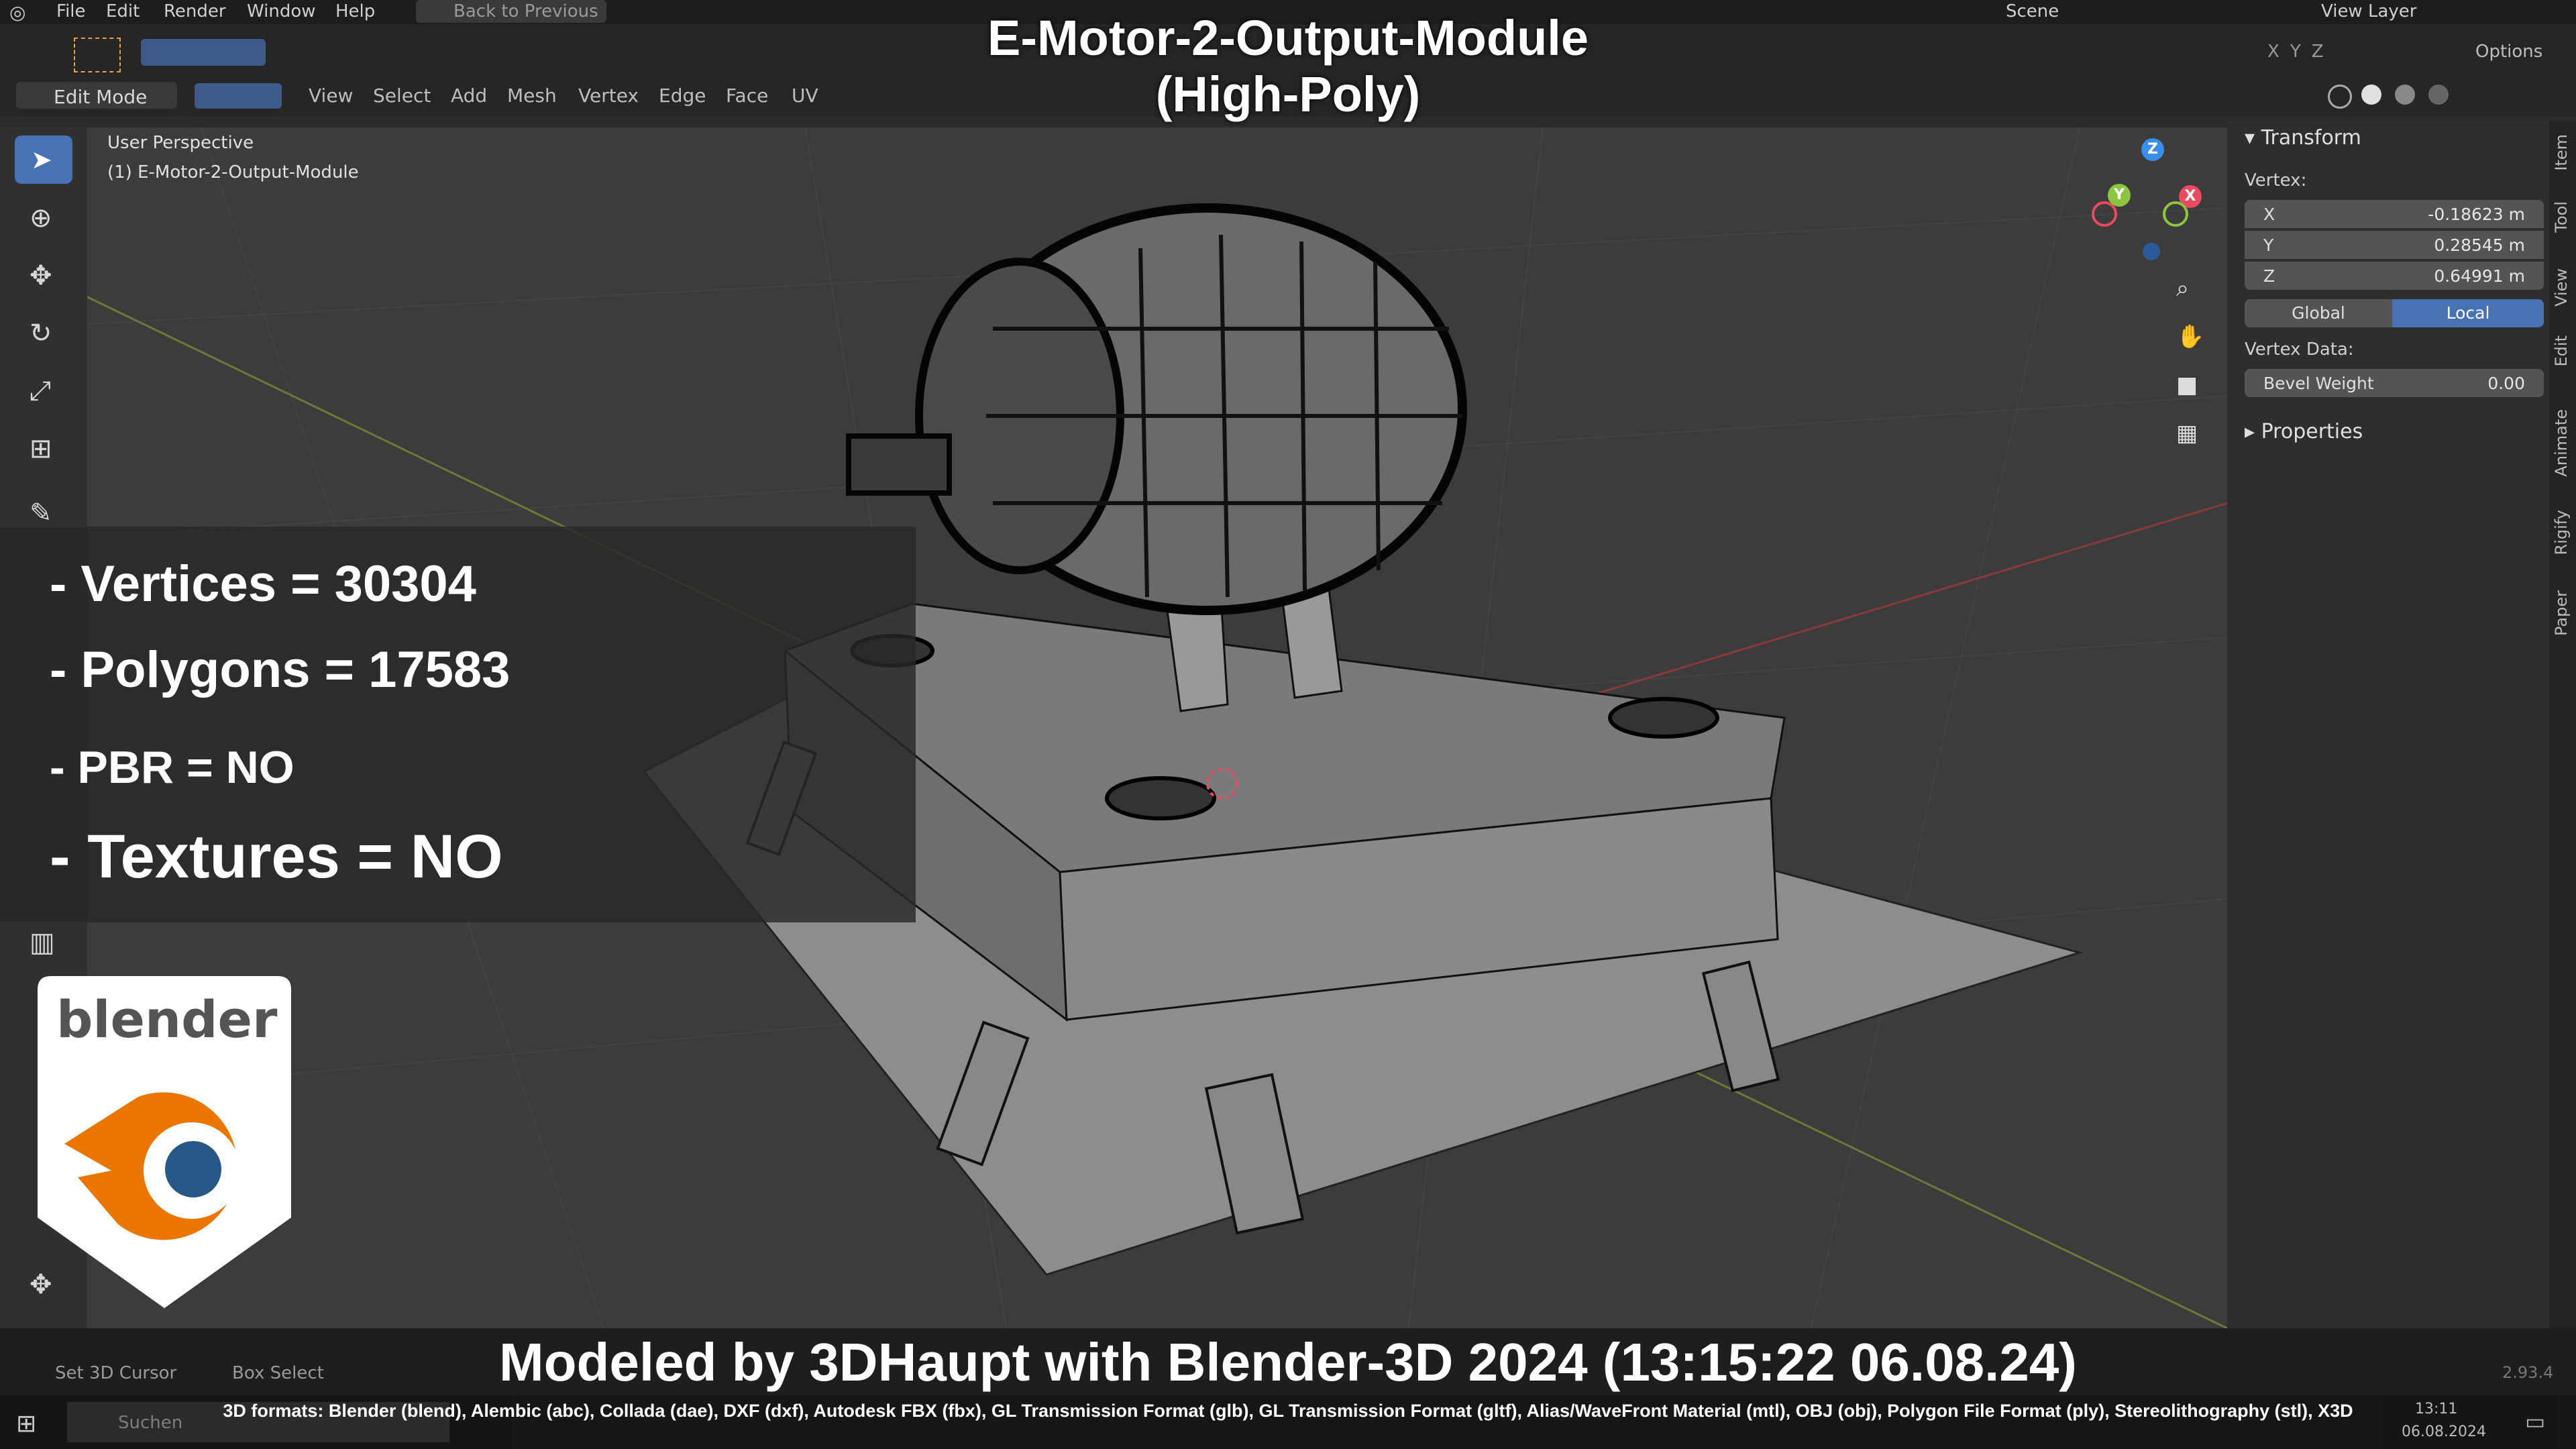 The image size is (2576, 1449). I want to click on properties-header-label: Properties, so click(2312, 431).